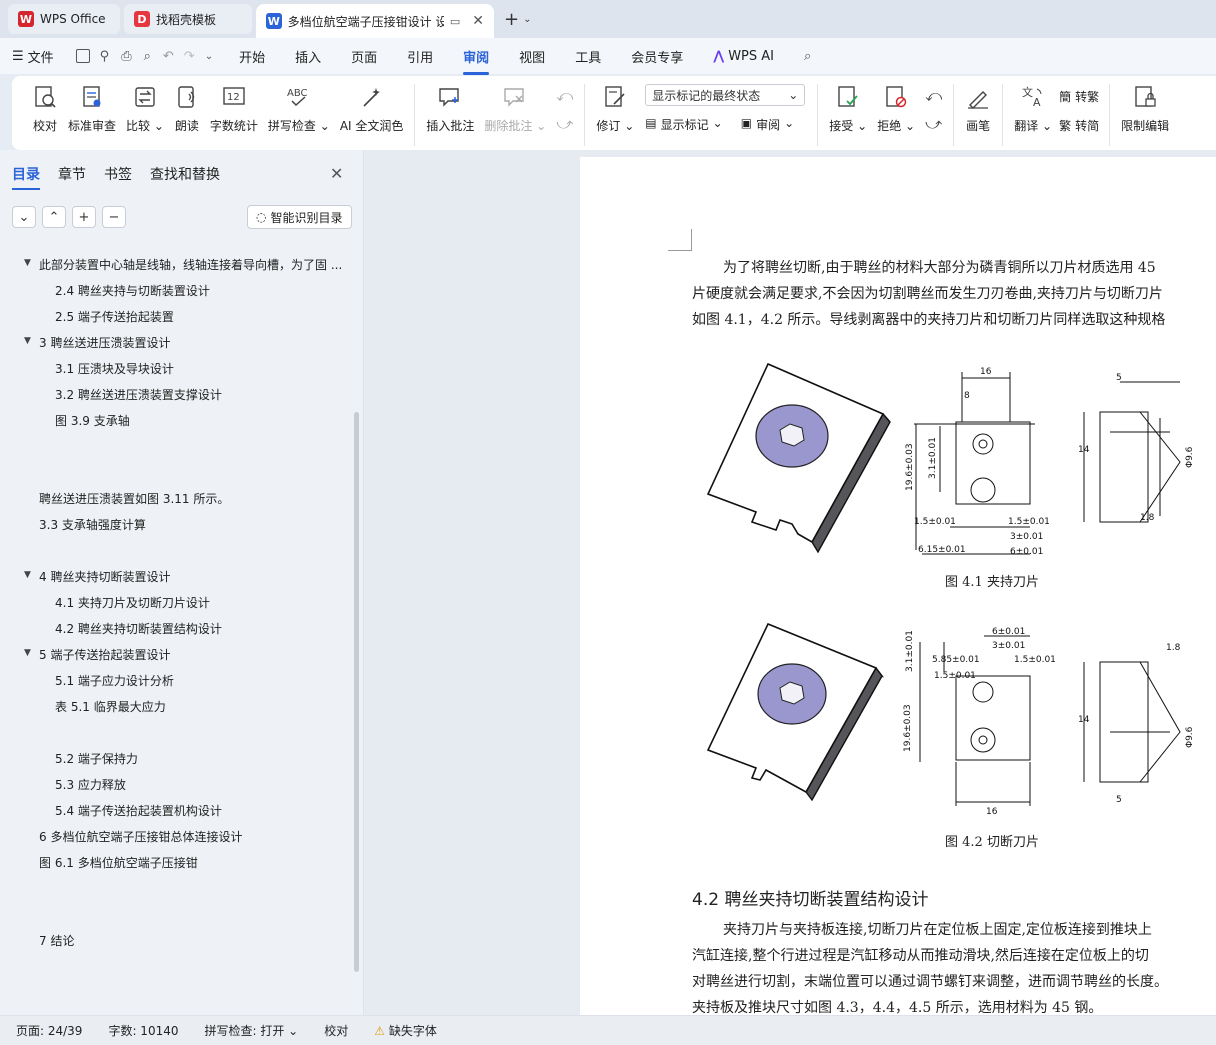 This screenshot has height=1045, width=1216. What do you see at coordinates (92, 524) in the screenshot?
I see `toc-item: 3.3 支承轴强度计算` at bounding box center [92, 524].